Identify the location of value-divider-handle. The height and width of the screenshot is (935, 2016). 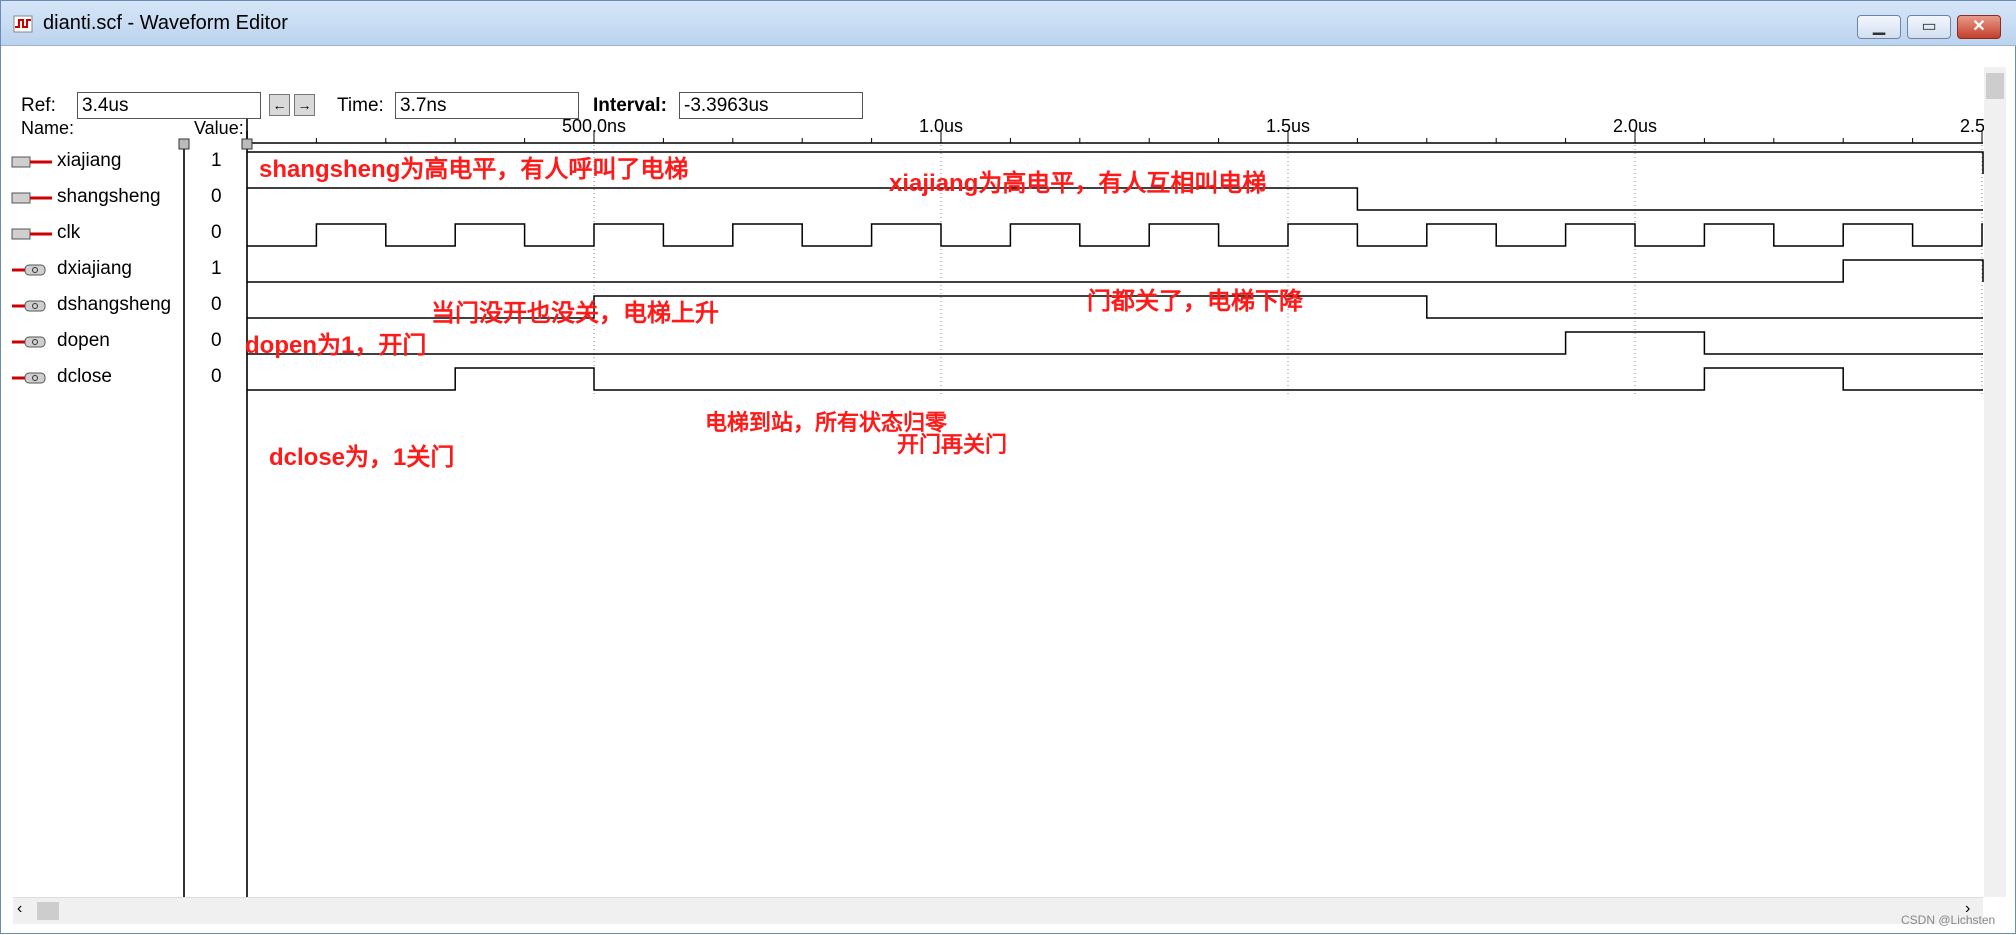
(247, 144).